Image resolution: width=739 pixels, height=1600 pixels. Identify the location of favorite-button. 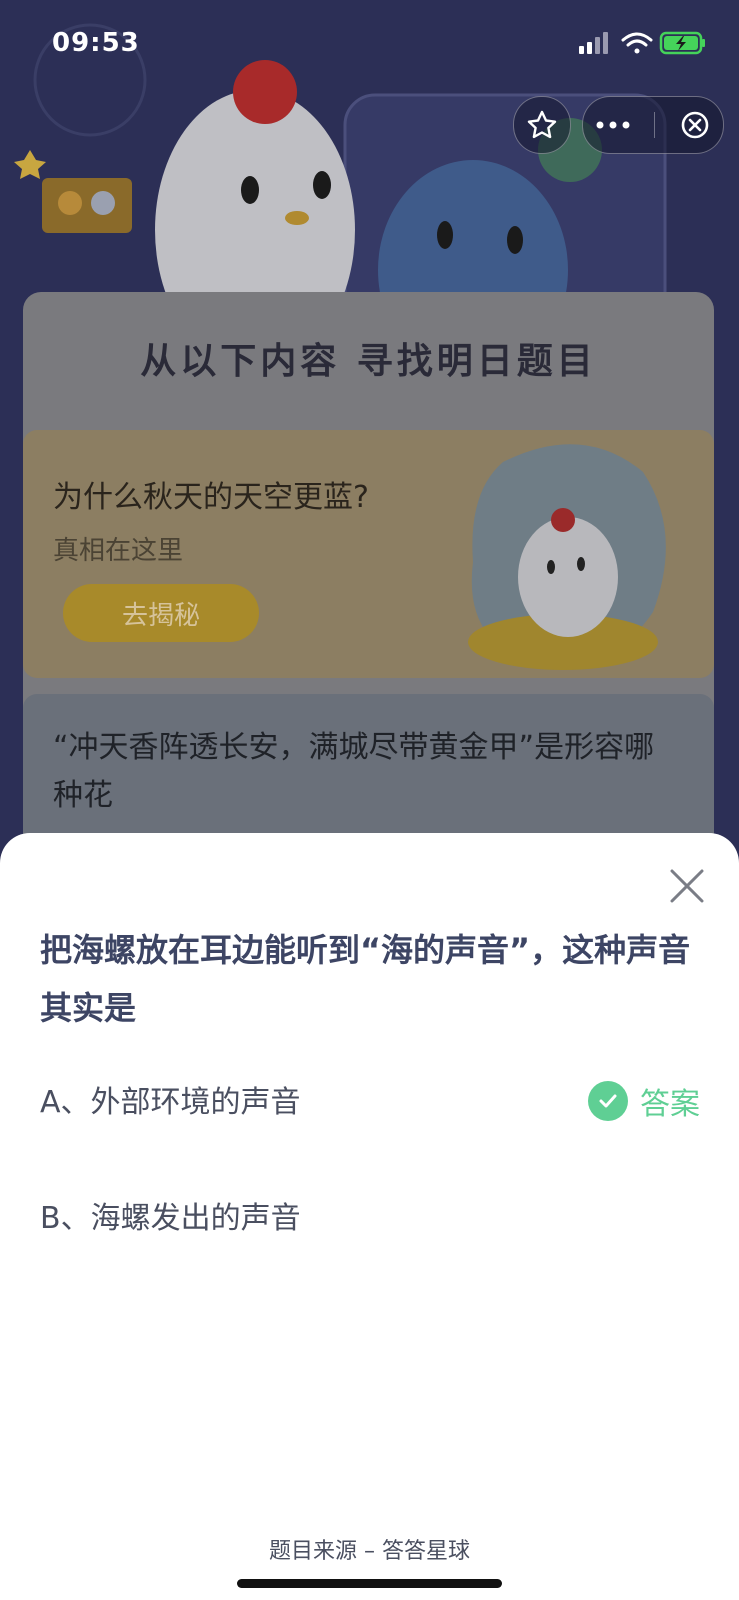
(542, 125).